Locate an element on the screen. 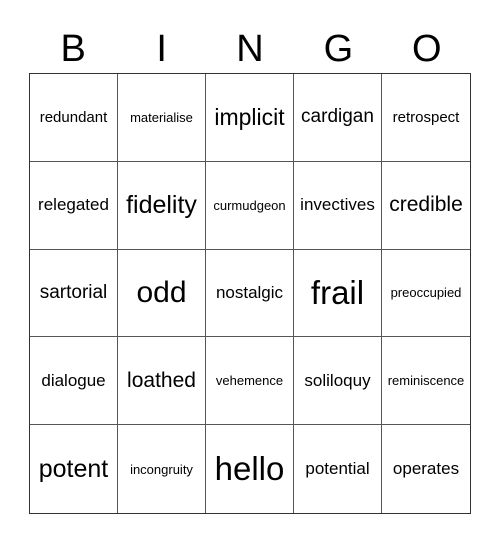  bingo-header: B I N G O is located at coordinates (250, 49).